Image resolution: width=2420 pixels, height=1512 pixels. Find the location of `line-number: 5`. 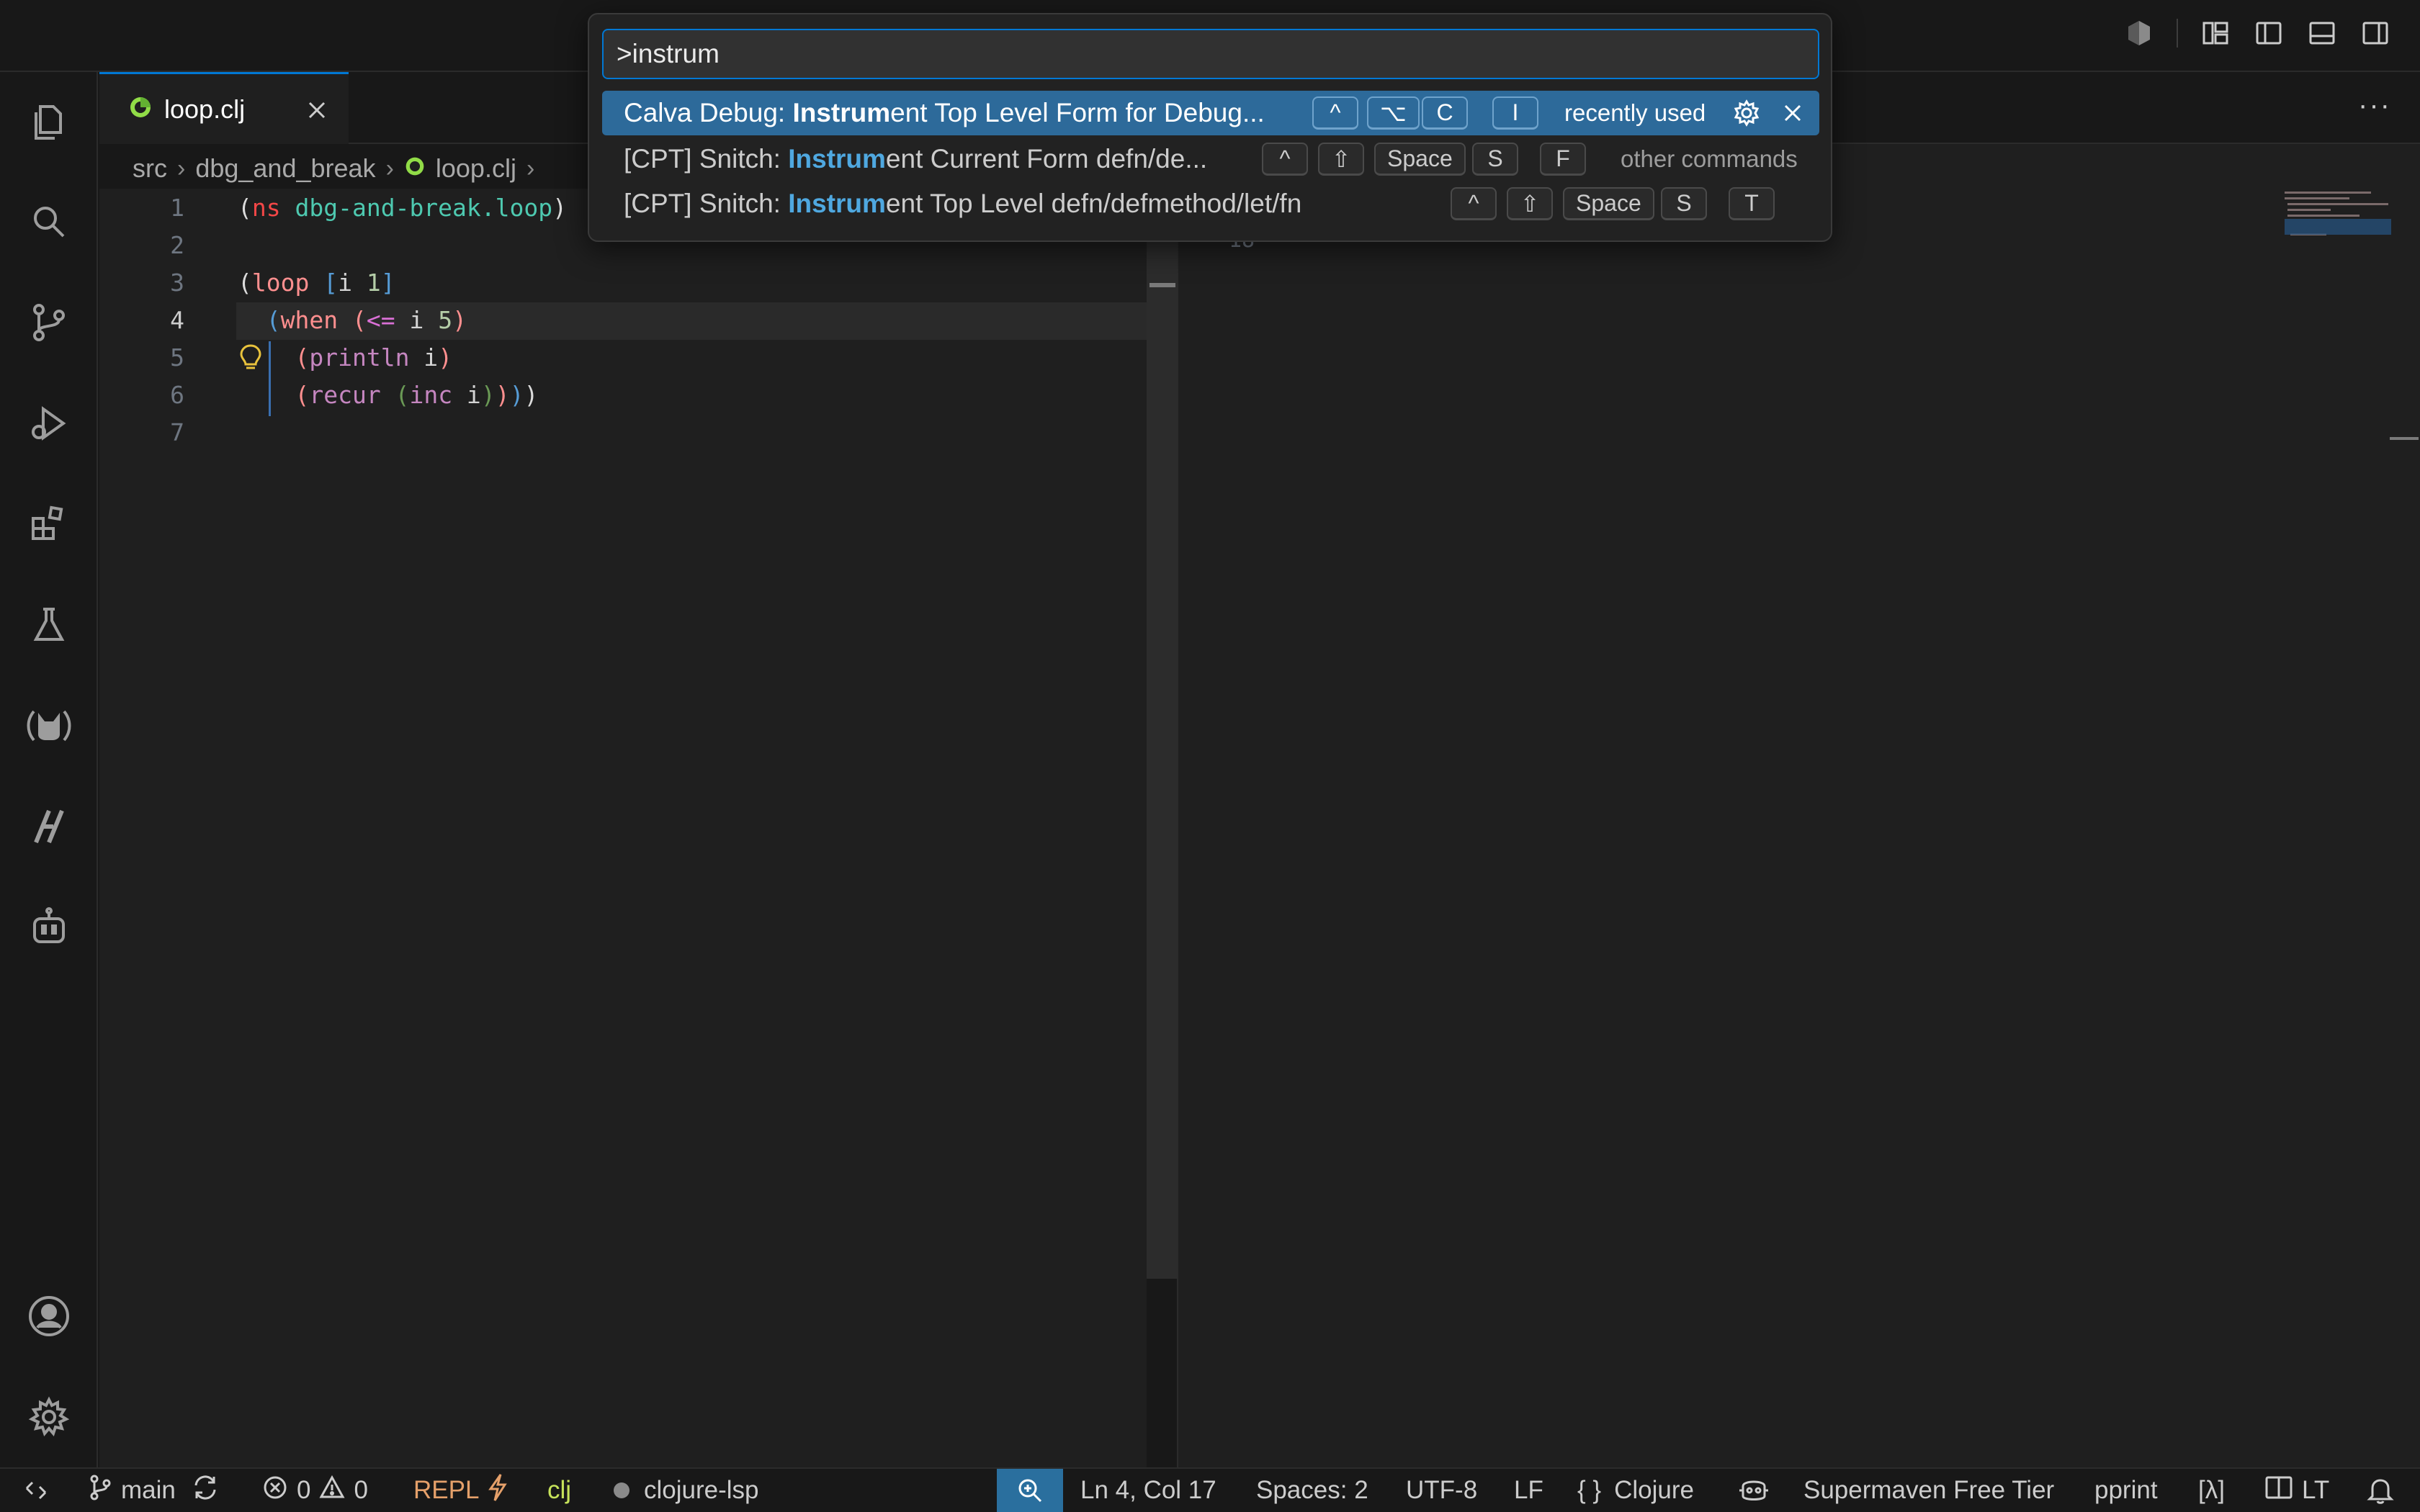

line-number: 5 is located at coordinates (177, 357).